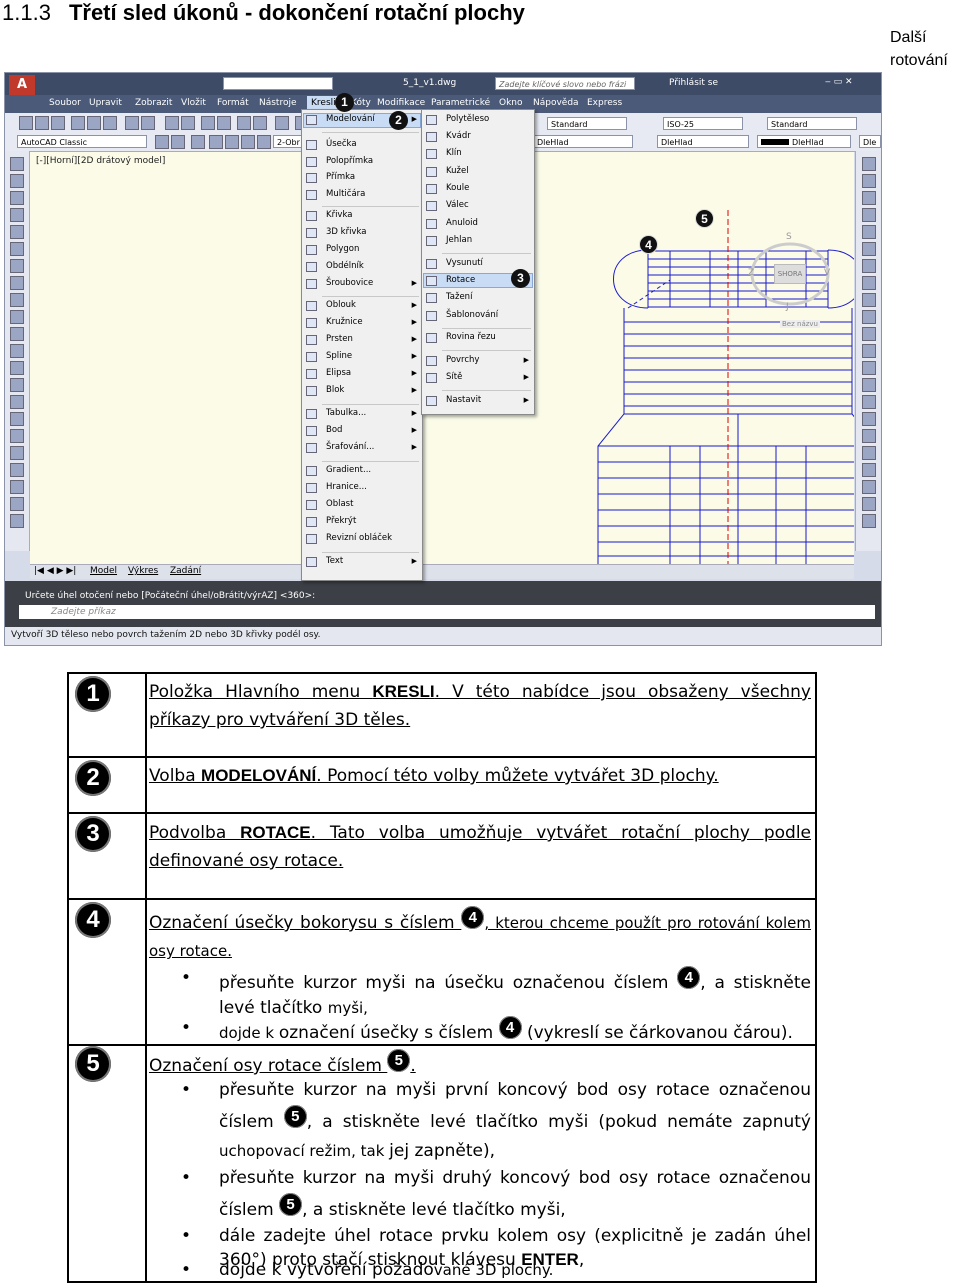  Describe the element at coordinates (464, 263) in the screenshot. I see `modeling-menu-item: Vysunutí` at that location.